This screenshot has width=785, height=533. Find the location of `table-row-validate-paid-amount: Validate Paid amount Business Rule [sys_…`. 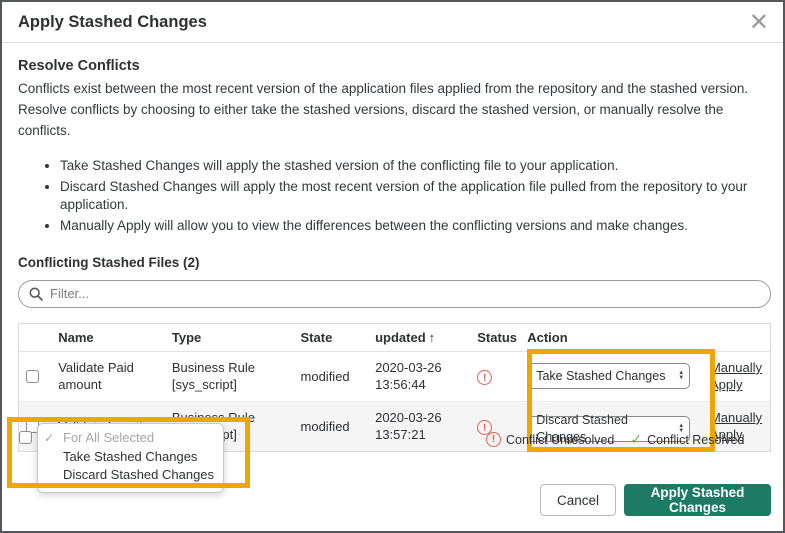

table-row-validate-paid-amount: Validate Paid amount Business Rule [sys_… is located at coordinates (395, 376).